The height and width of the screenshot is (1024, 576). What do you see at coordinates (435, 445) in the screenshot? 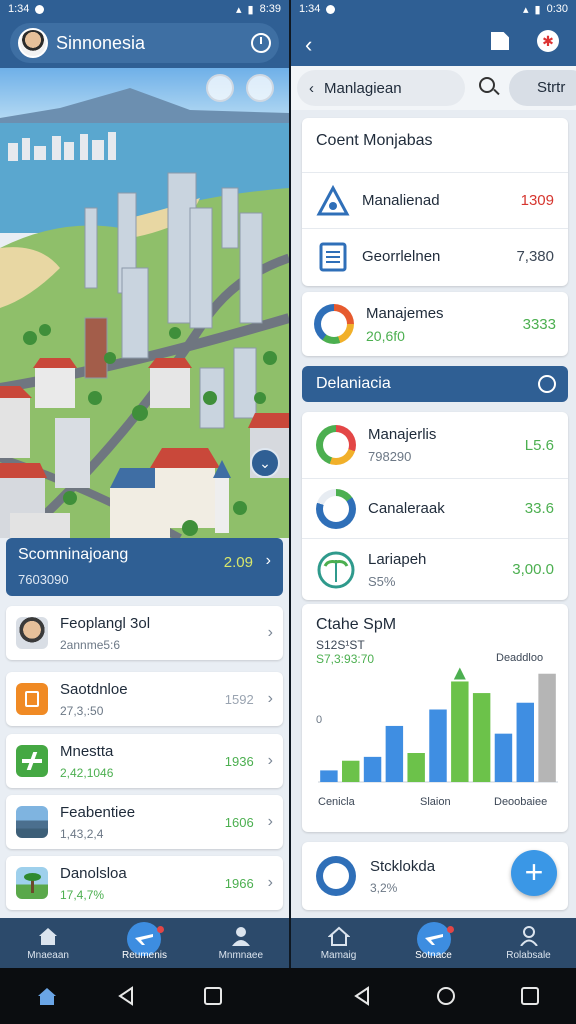
I see `stat-row: Manajerlis 798290 L5.6` at bounding box center [435, 445].